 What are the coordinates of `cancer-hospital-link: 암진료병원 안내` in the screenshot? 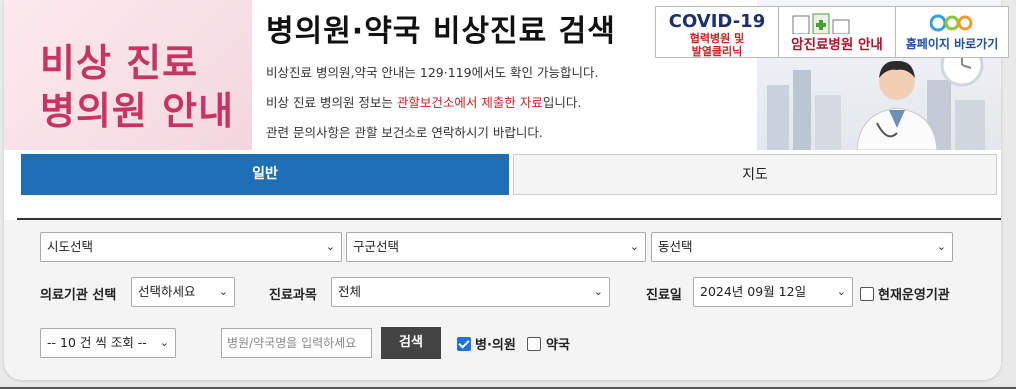 It's located at (837, 32).